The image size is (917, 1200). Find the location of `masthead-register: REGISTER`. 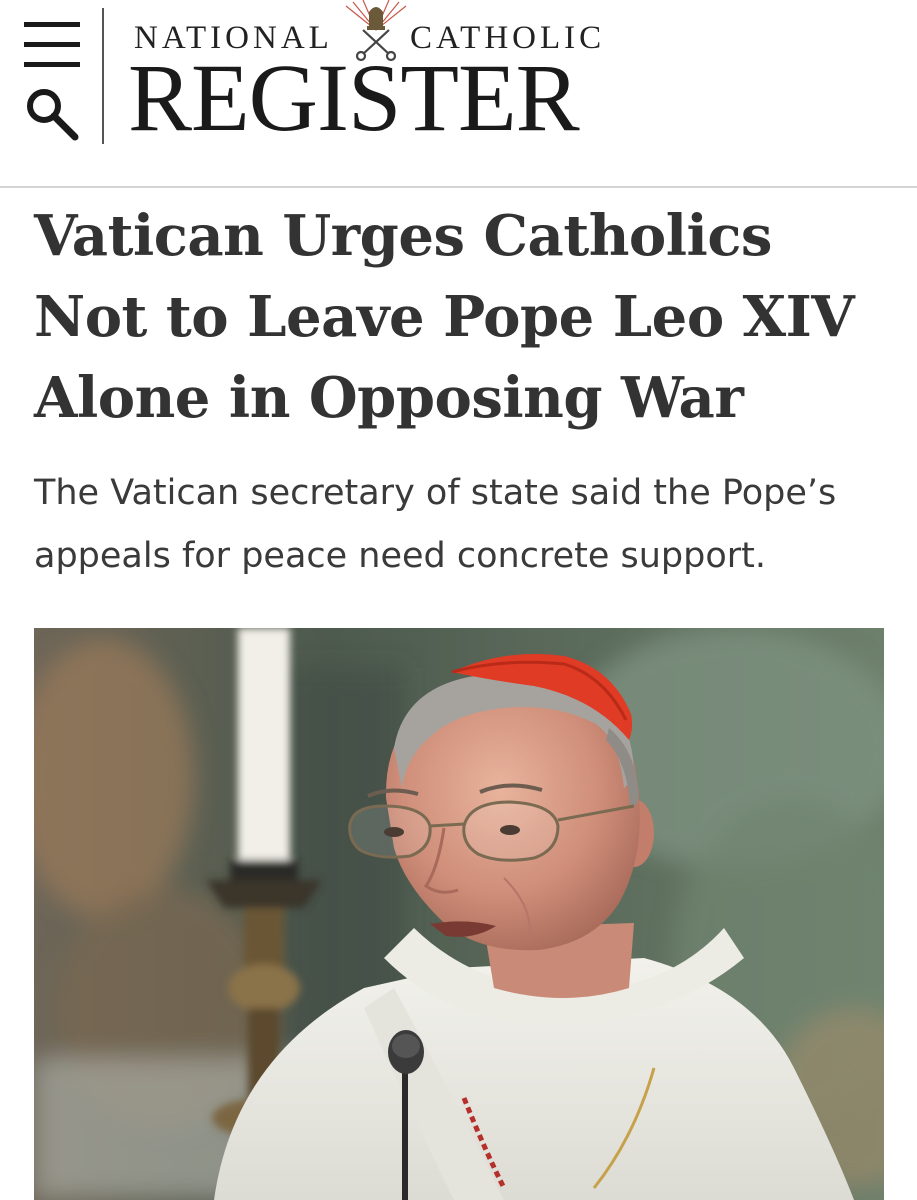

masthead-register: REGISTER is located at coordinates (354, 97).